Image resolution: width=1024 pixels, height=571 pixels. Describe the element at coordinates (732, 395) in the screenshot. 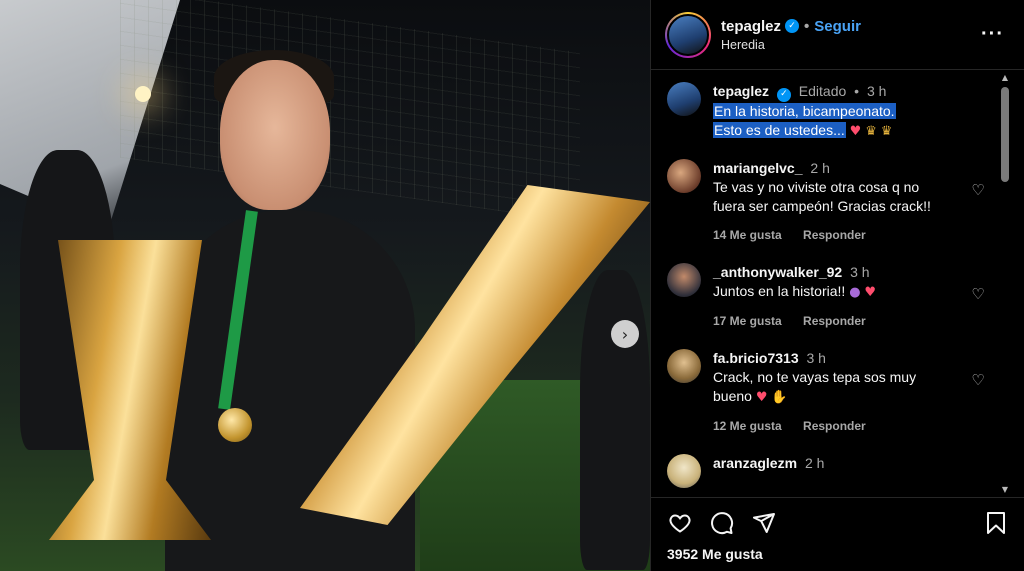

I see `comment-text-line2: bueno` at that location.